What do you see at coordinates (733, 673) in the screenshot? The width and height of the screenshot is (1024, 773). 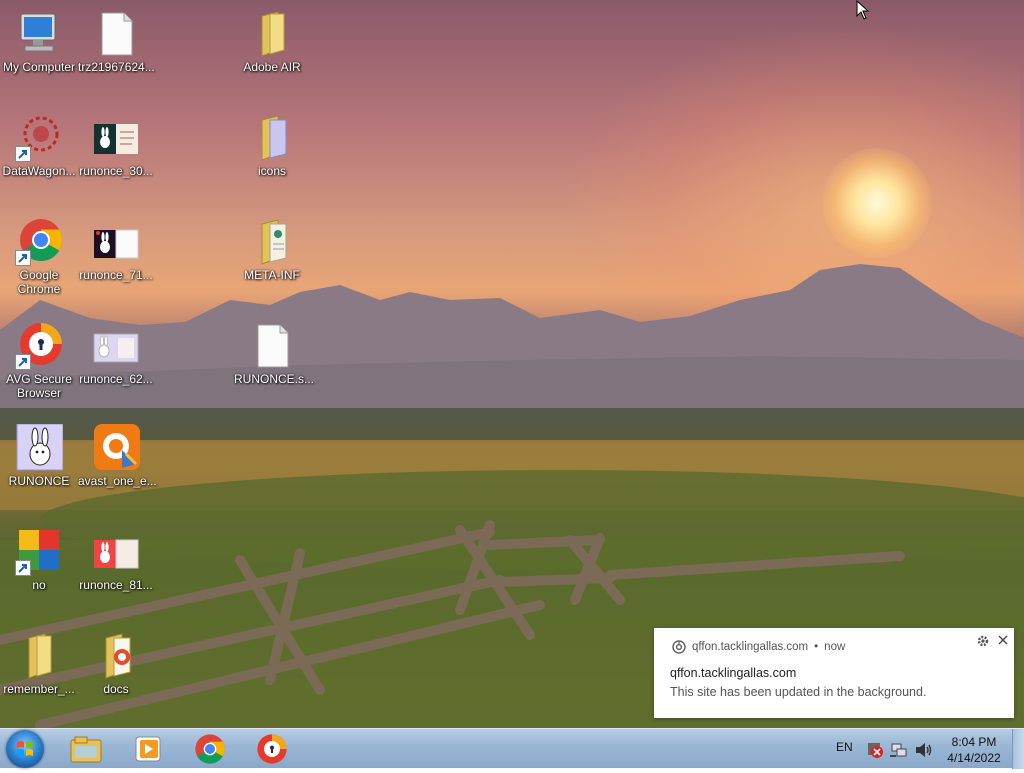 I see `notification-title: qffon.tacklingallas.com` at bounding box center [733, 673].